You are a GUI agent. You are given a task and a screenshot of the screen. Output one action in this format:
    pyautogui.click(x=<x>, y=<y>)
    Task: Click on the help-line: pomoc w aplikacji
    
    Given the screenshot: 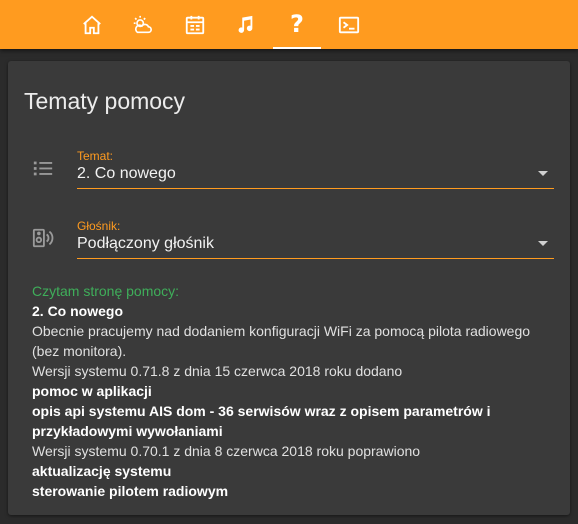 What is the action you would take?
    pyautogui.click(x=92, y=391)
    